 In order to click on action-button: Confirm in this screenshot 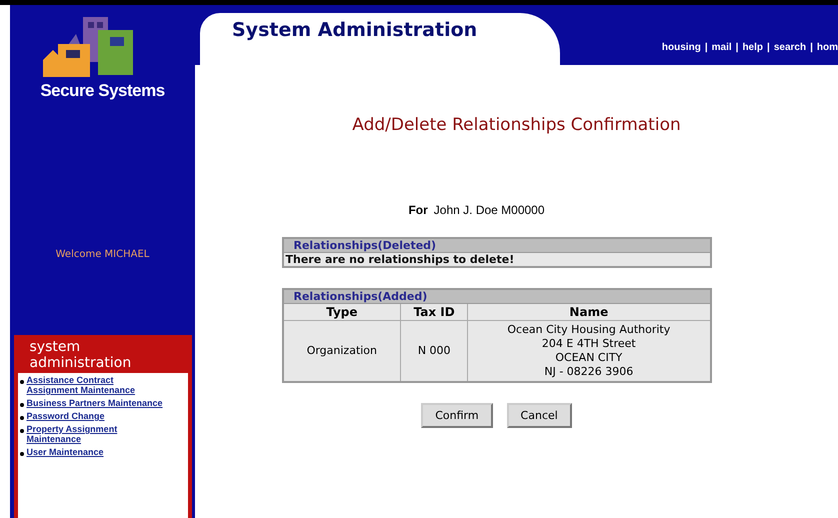, I will do `click(457, 415)`.